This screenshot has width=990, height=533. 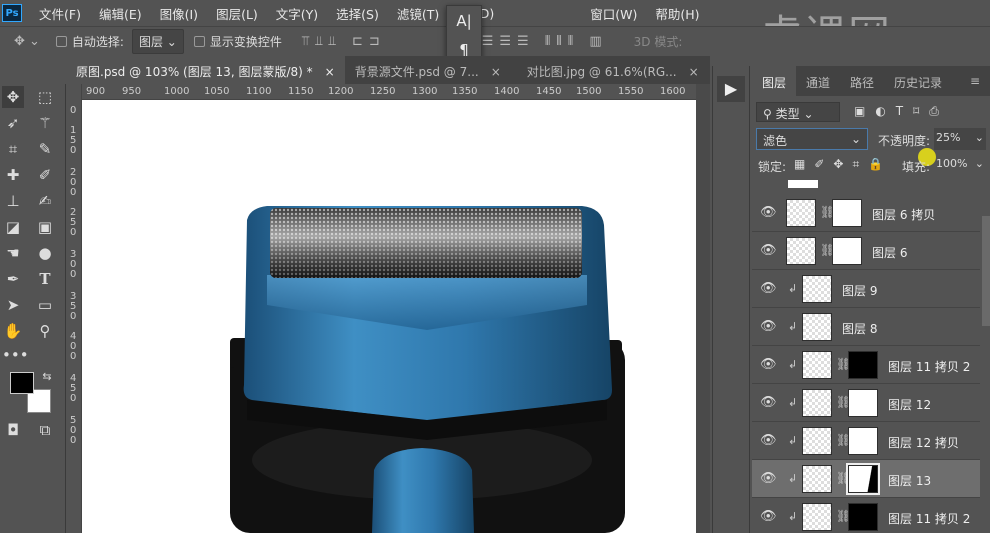 What do you see at coordinates (613, 13) in the screenshot?
I see `menu-window: 窗口(W)` at bounding box center [613, 13].